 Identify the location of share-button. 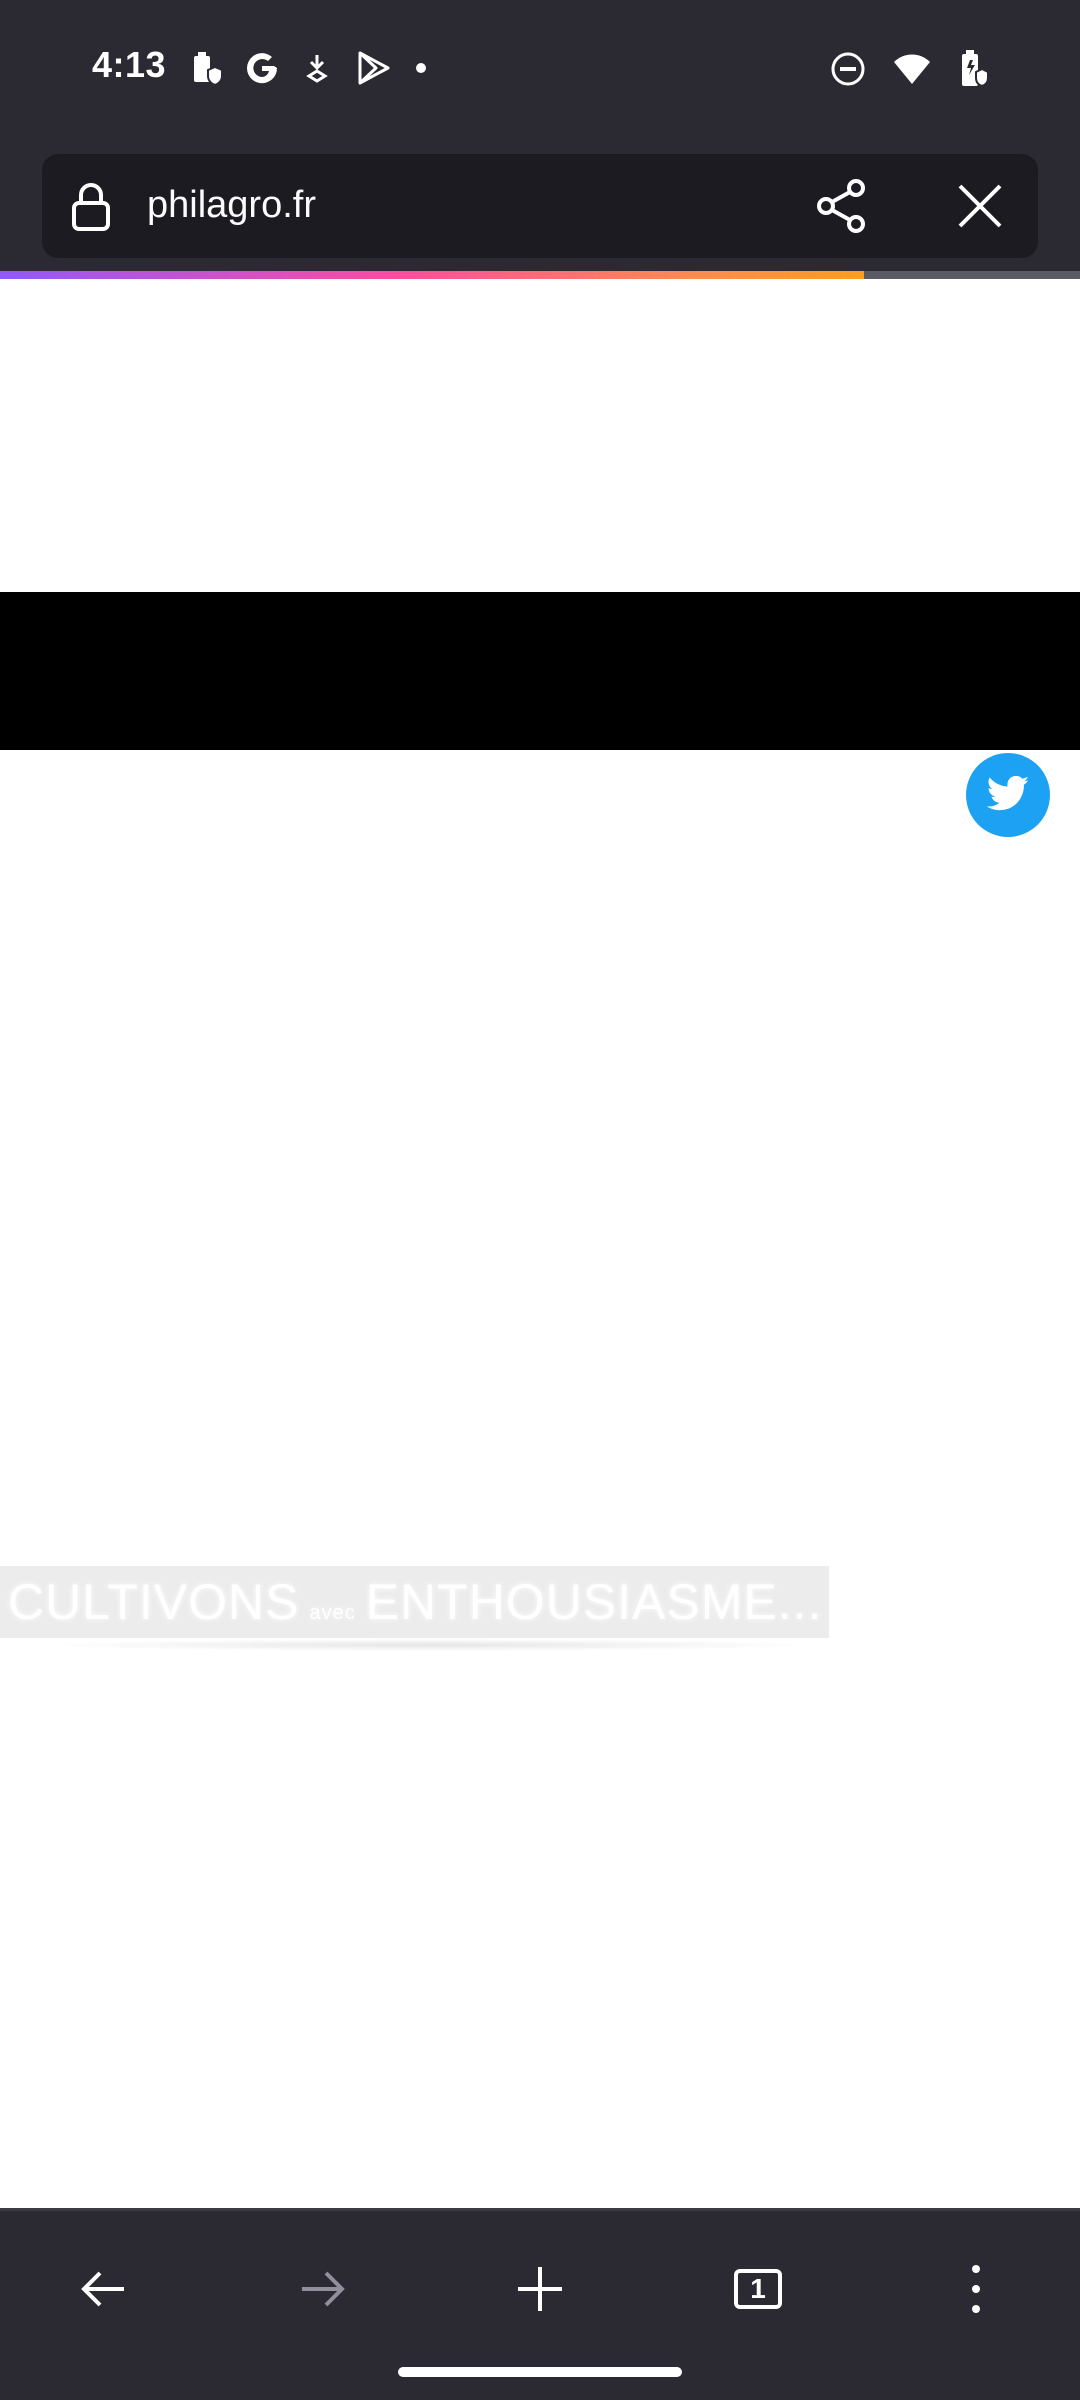
(844, 206).